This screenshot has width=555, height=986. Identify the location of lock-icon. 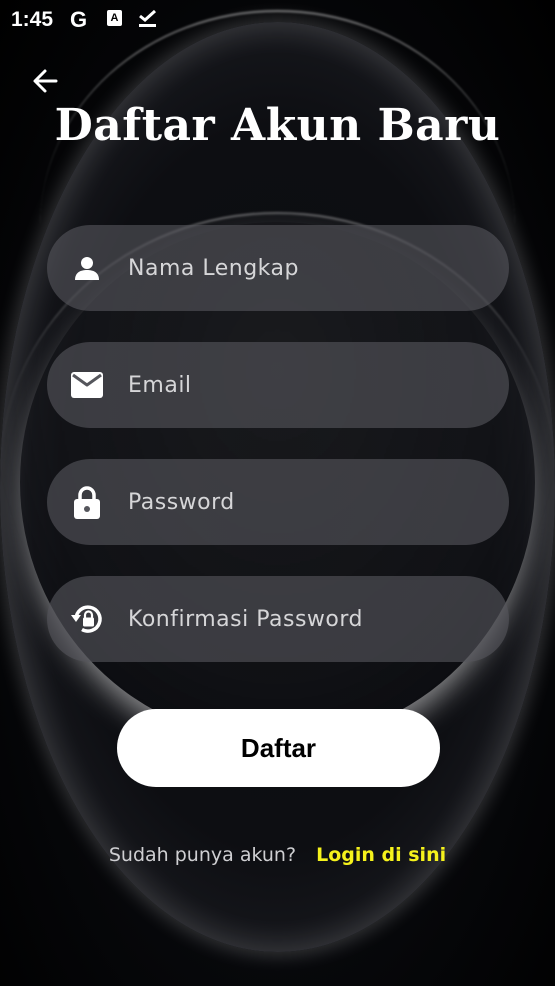
(87, 502).